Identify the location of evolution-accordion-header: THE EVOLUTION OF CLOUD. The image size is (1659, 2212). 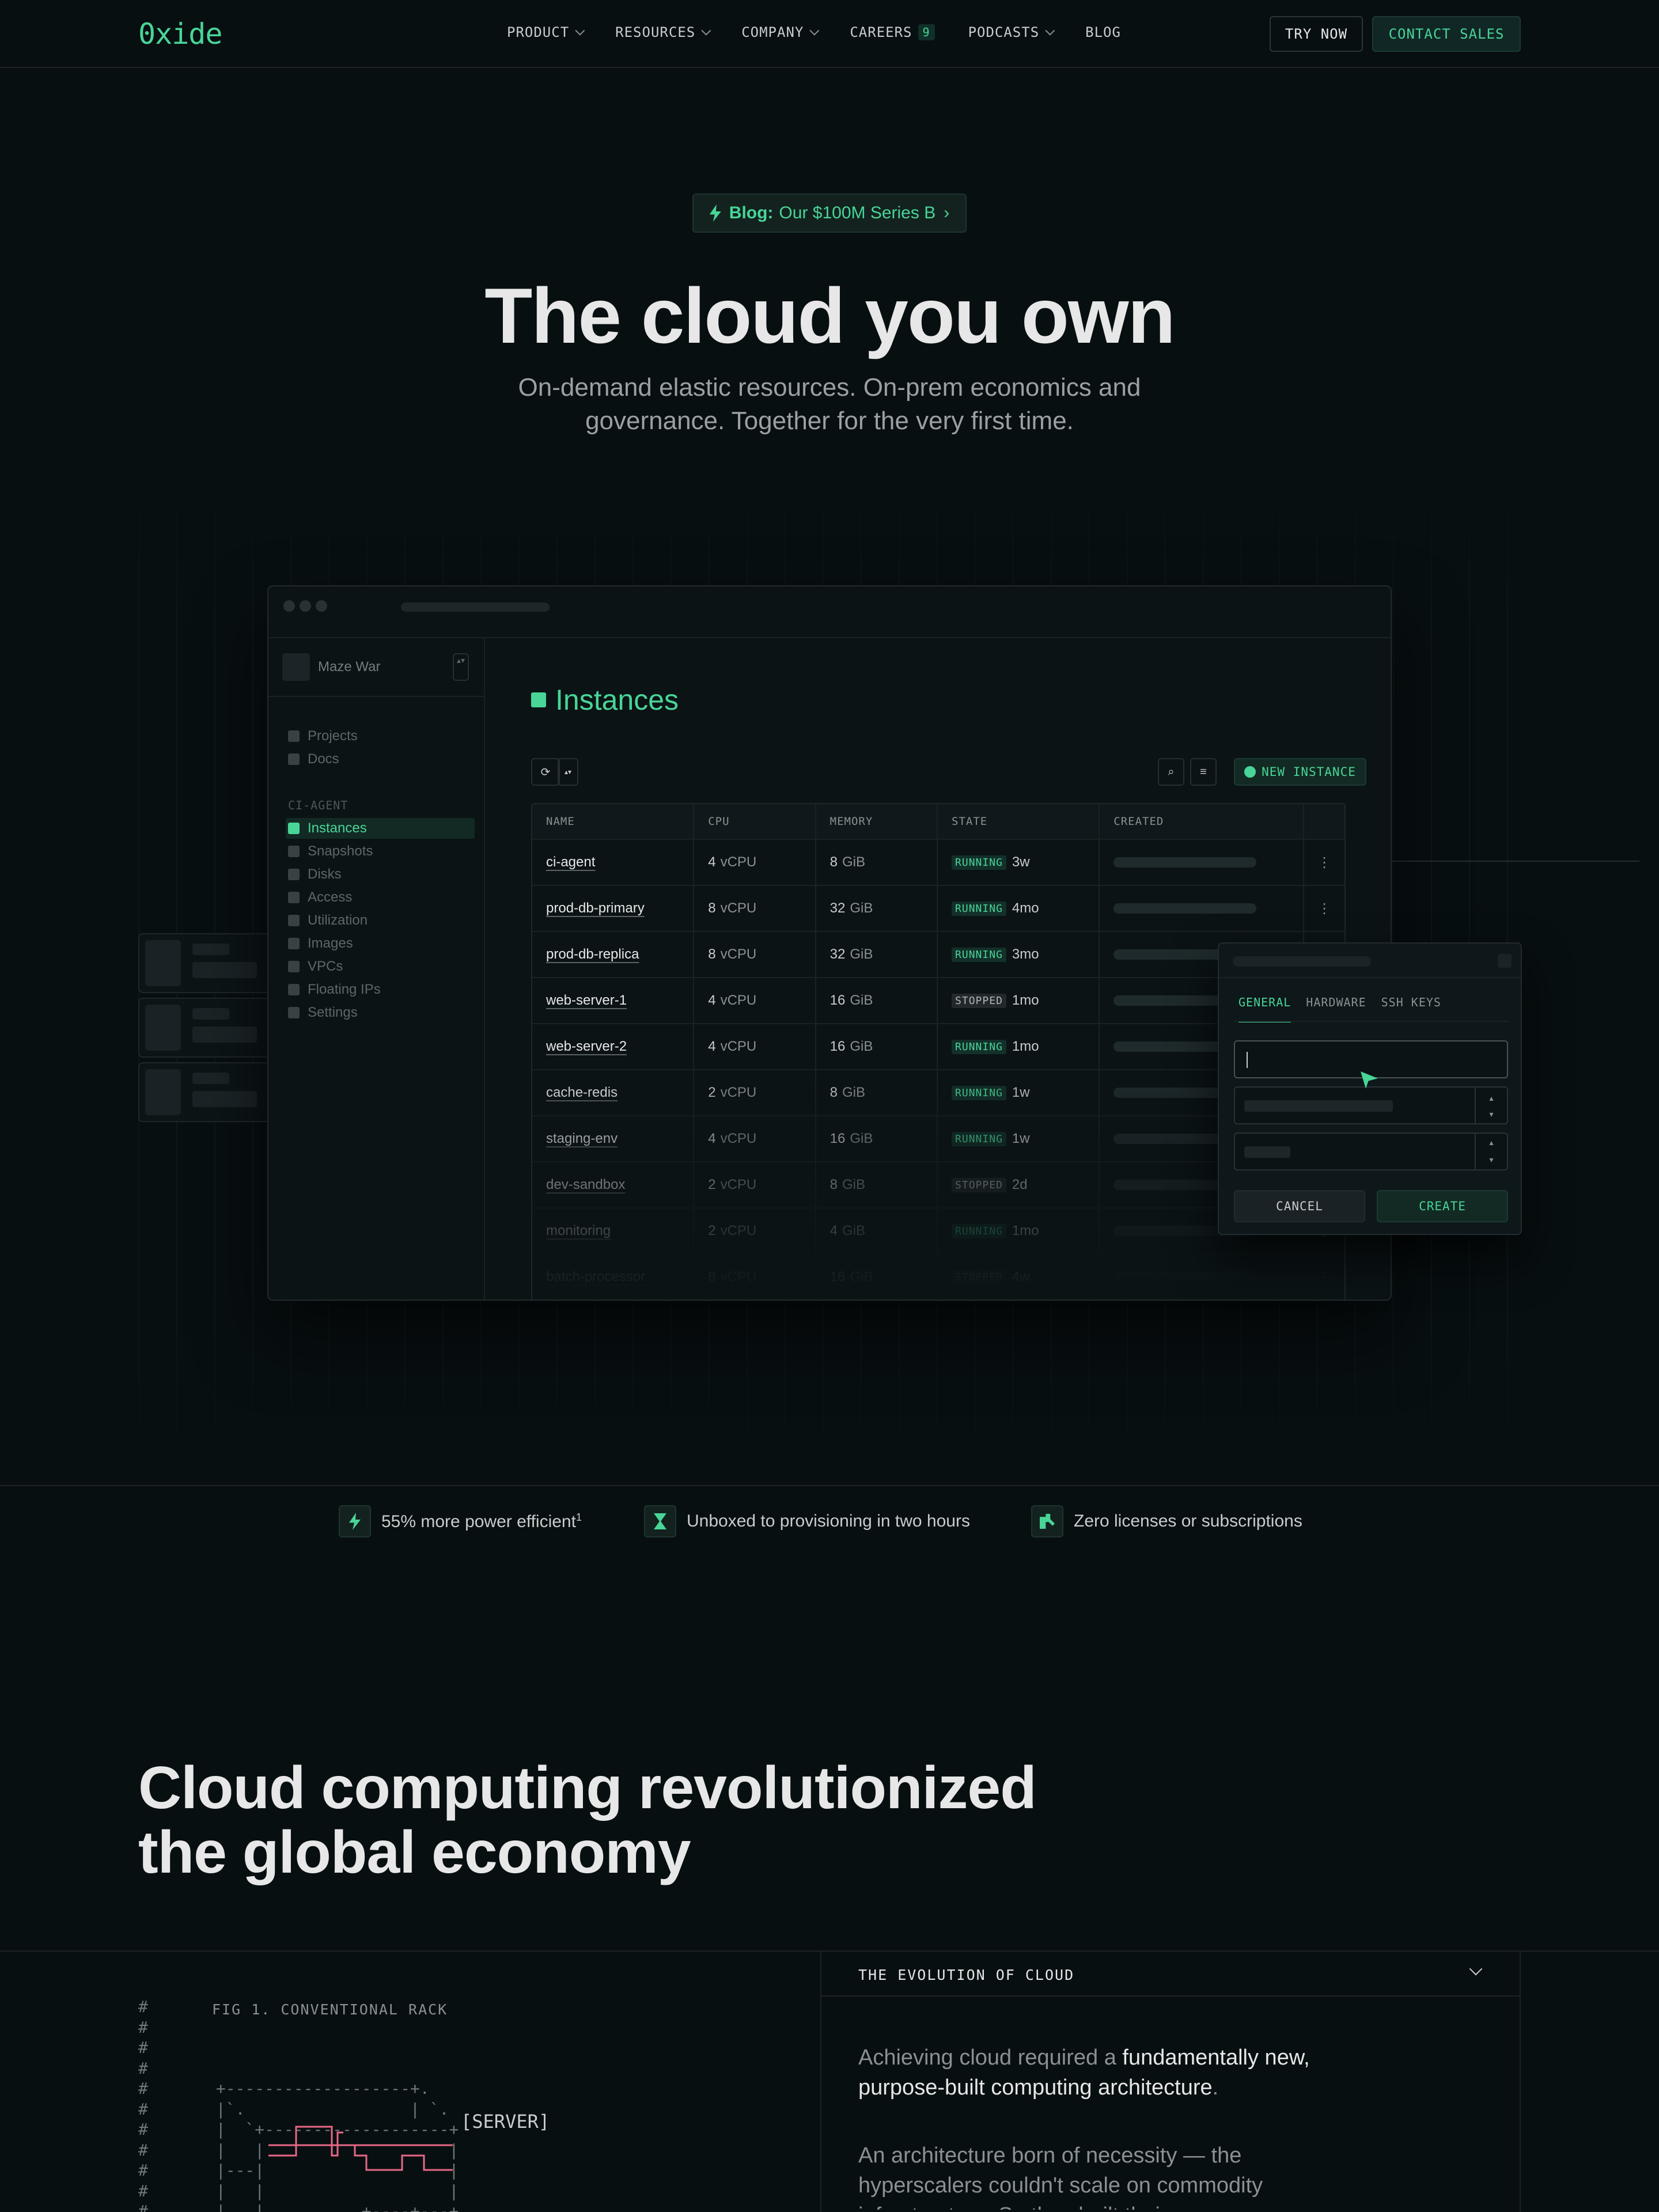
(1170, 1973).